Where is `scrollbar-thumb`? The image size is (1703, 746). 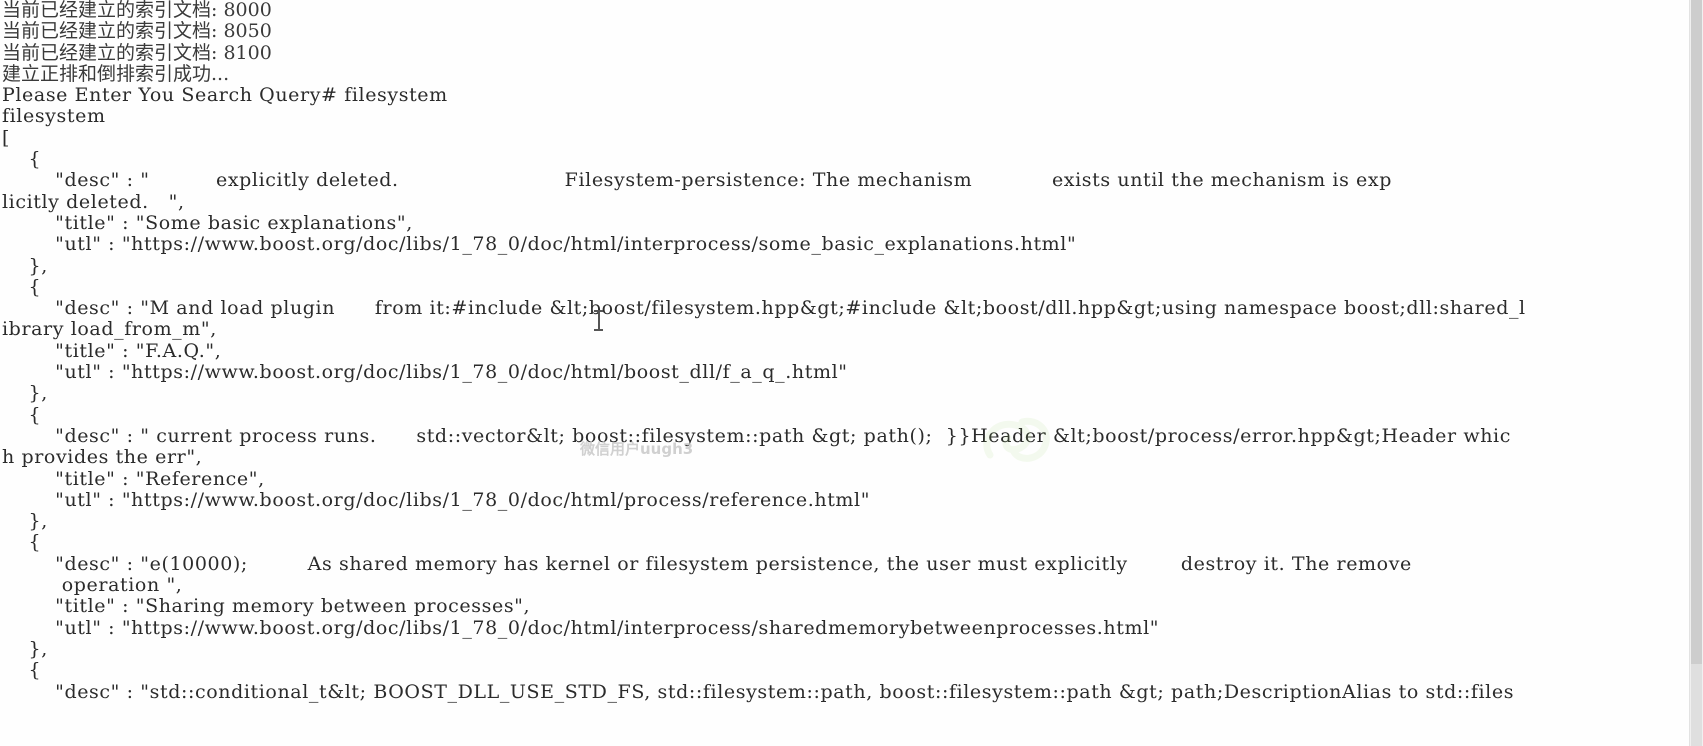 scrollbar-thumb is located at coordinates (1696, 332).